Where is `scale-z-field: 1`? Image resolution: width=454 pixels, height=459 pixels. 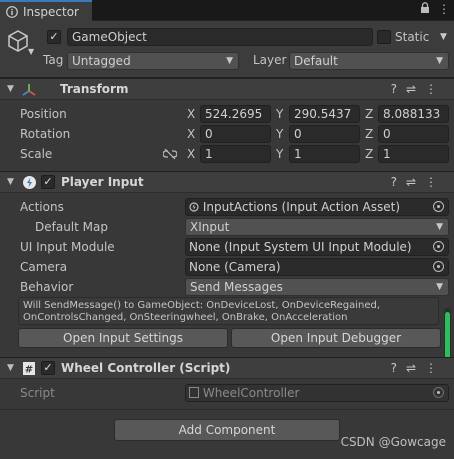 scale-z-field: 1 is located at coordinates (413, 154).